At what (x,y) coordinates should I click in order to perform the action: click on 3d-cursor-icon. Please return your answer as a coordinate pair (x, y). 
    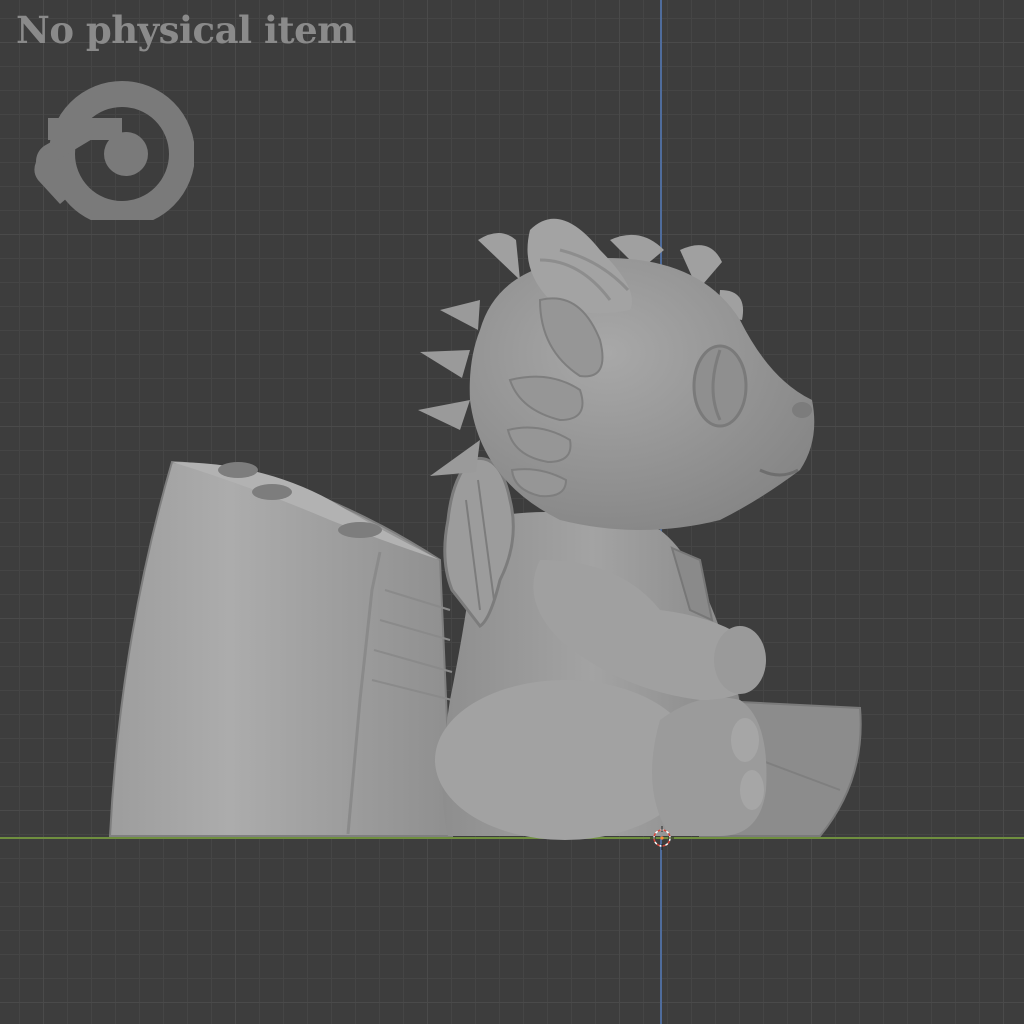
    Looking at the image, I should click on (662, 838).